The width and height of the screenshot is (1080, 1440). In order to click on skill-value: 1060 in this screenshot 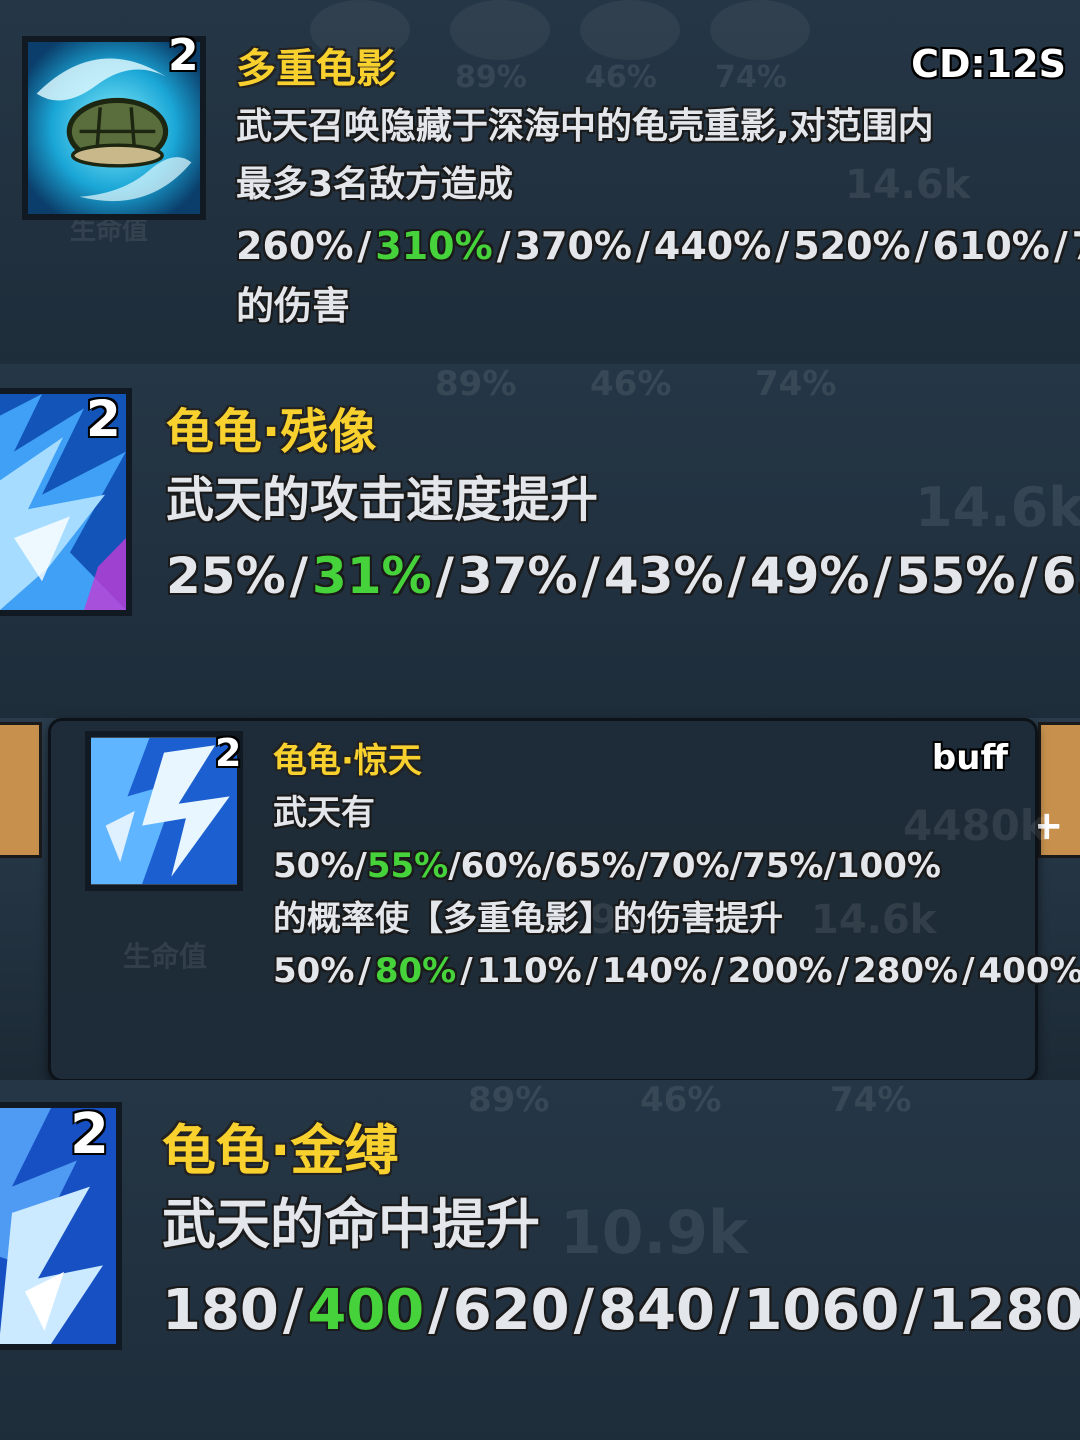, I will do `click(821, 1310)`.